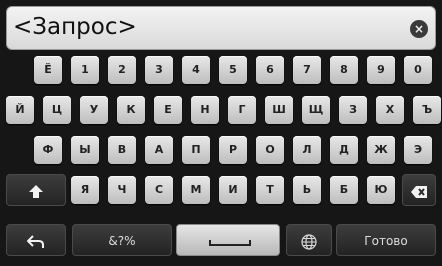 This screenshot has width=442, height=266. What do you see at coordinates (381, 150) in the screenshot?
I see `key-letter: Ж` at bounding box center [381, 150].